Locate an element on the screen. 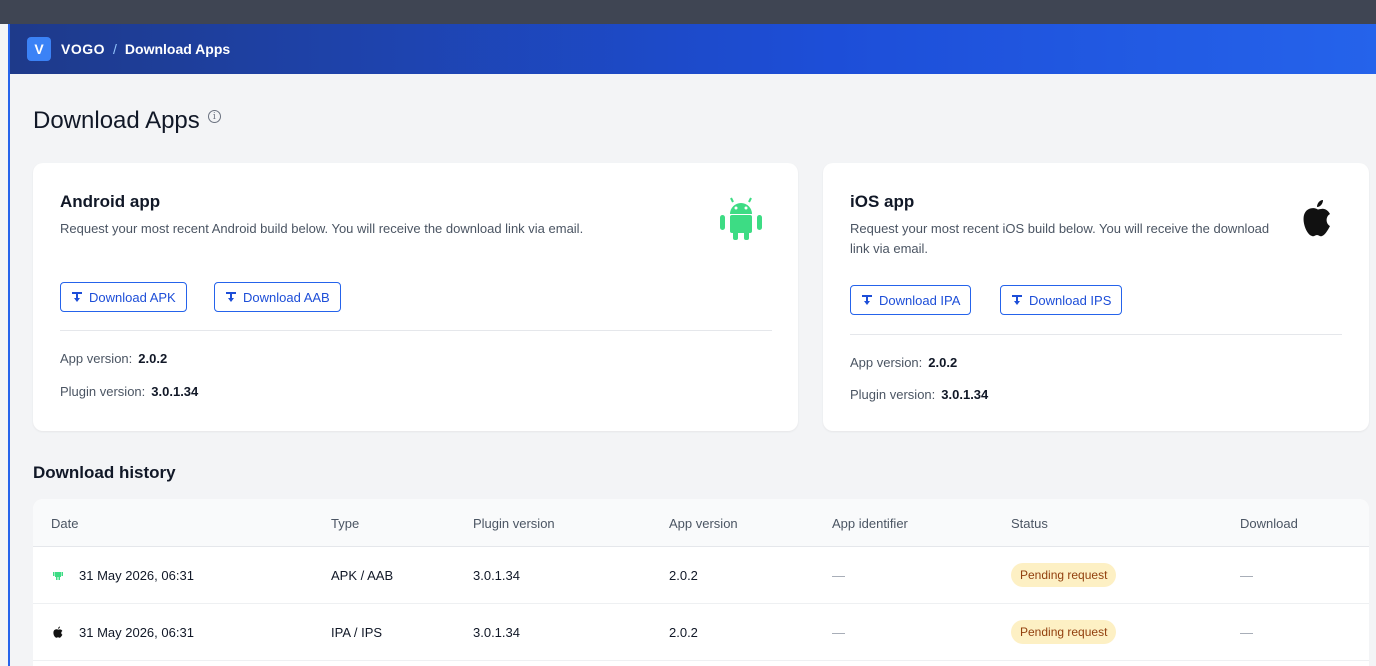 The image size is (1376, 666). logo-badge: V is located at coordinates (39, 49).